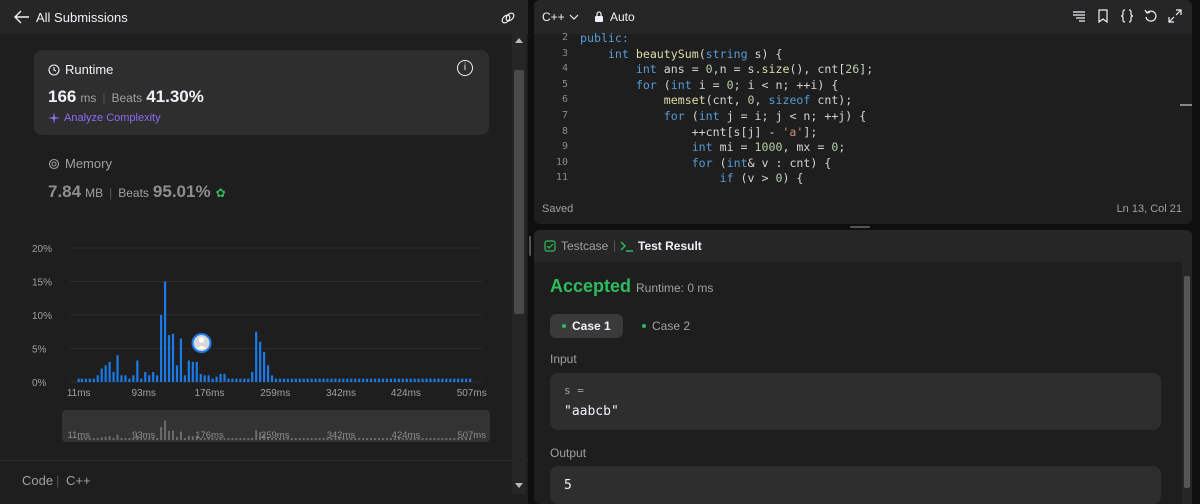 Image resolution: width=1200 pixels, height=504 pixels. I want to click on runtime-value: 166, so click(62, 96).